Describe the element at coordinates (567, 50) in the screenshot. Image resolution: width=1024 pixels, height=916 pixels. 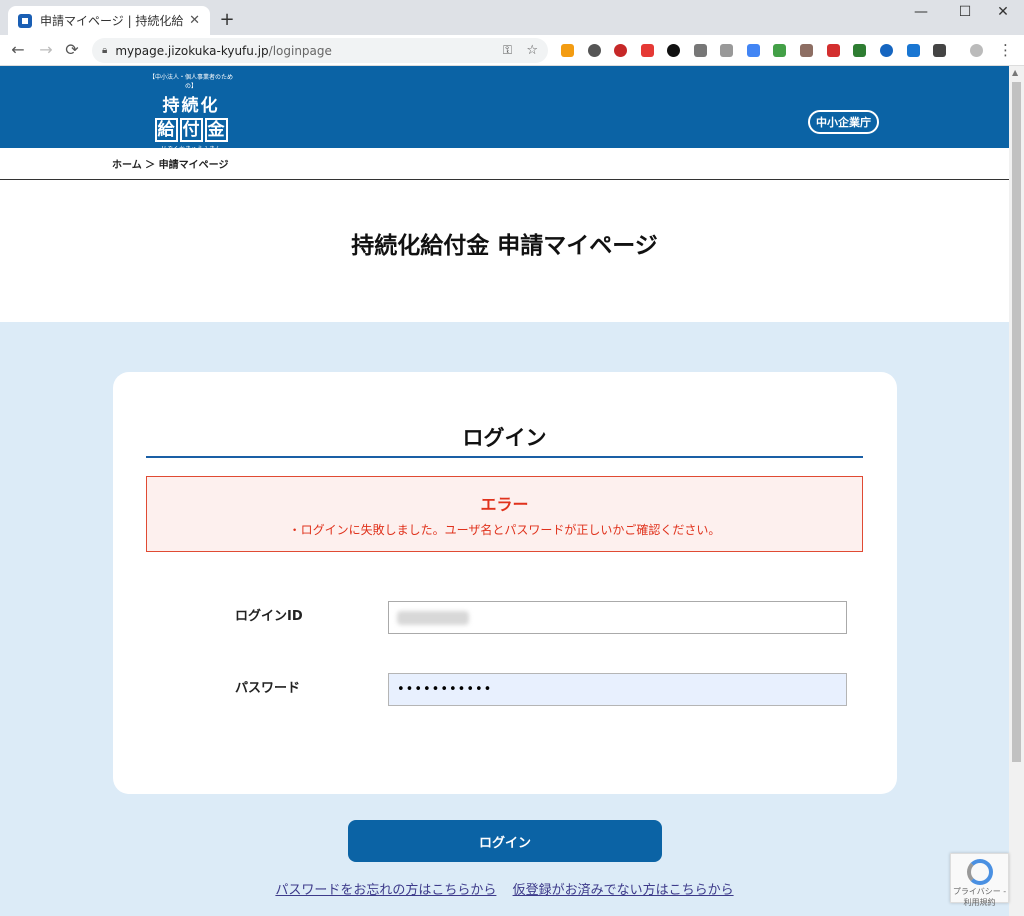
I see `extension-chart-icon` at that location.